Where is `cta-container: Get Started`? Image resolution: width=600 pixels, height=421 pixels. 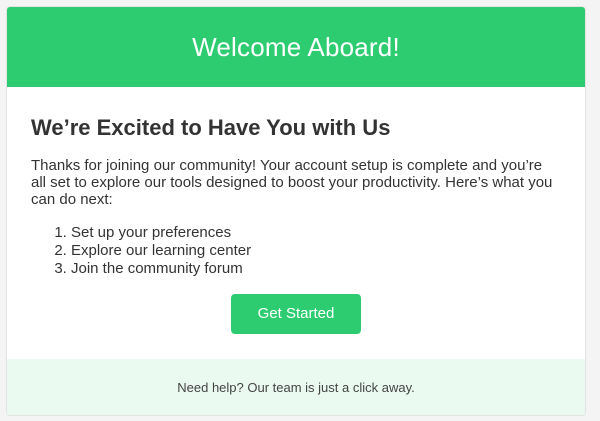 cta-container: Get Started is located at coordinates (296, 314).